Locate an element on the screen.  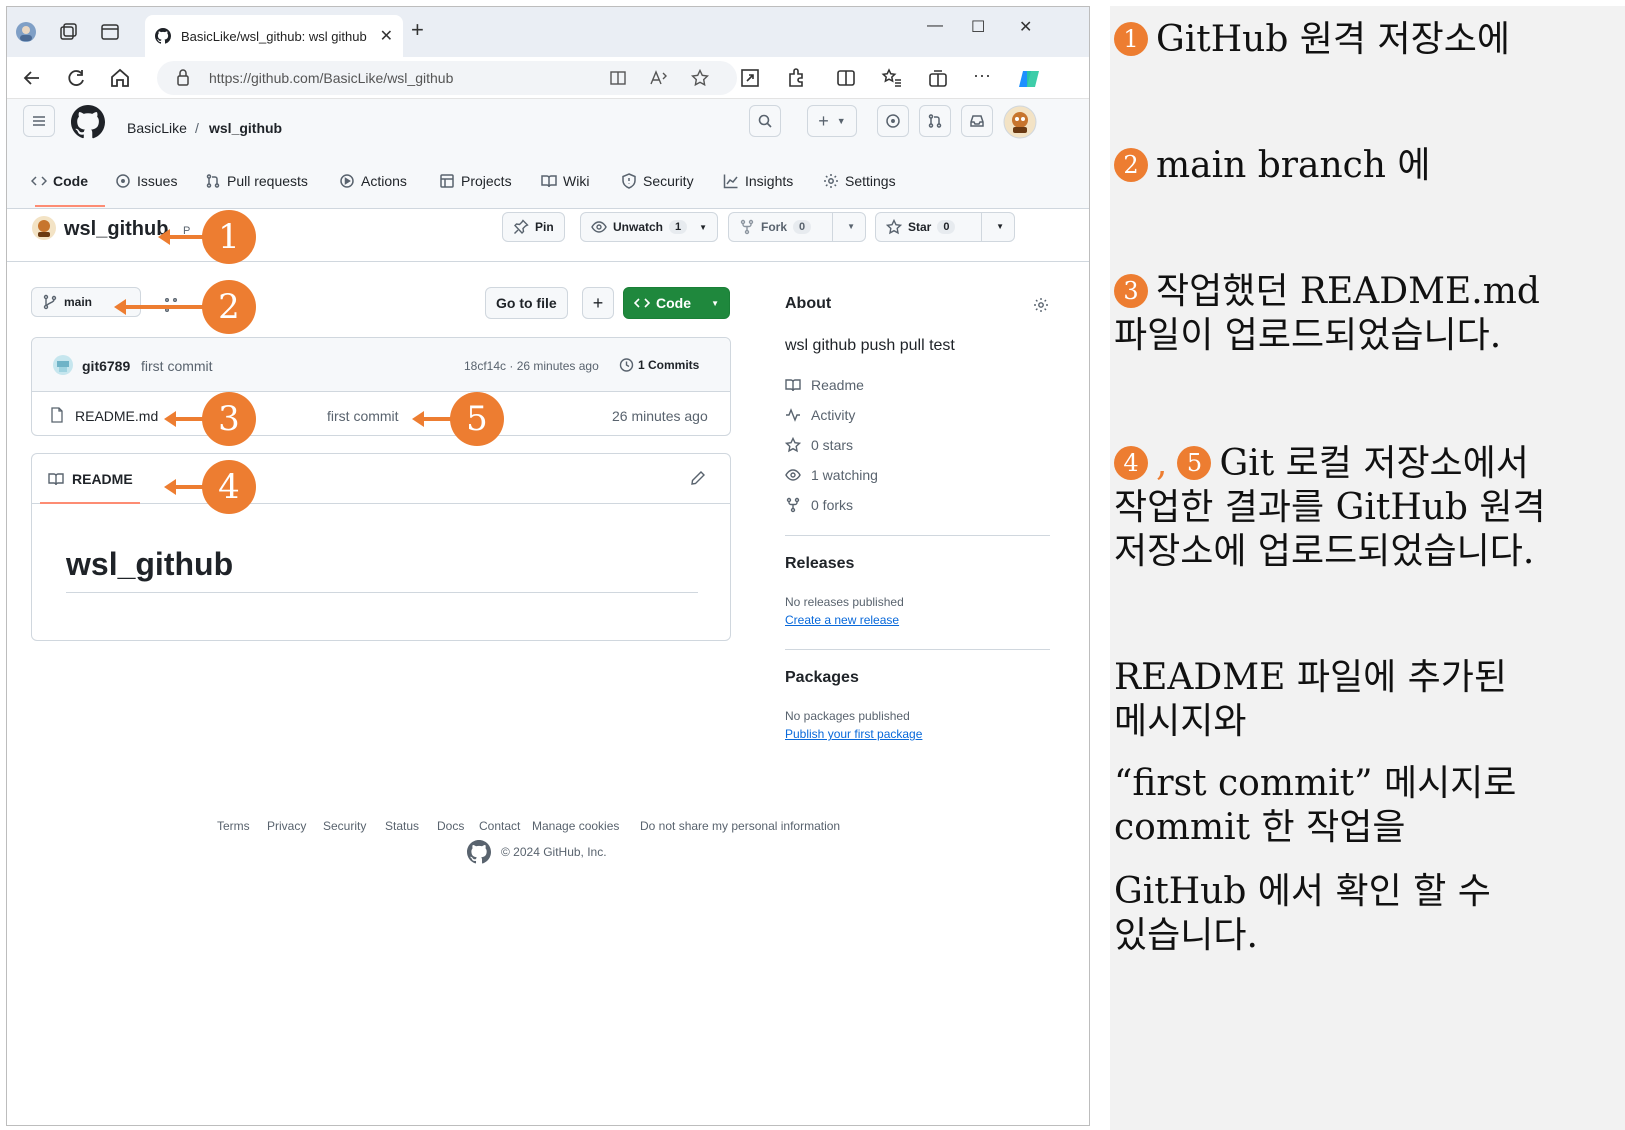
file-row: README.md first commit 26 minutes ago is located at coordinates (381, 414).